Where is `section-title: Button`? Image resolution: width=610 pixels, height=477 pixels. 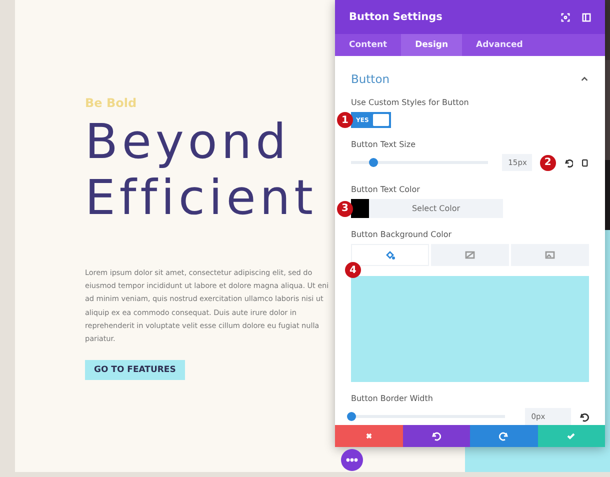 section-title: Button is located at coordinates (370, 79).